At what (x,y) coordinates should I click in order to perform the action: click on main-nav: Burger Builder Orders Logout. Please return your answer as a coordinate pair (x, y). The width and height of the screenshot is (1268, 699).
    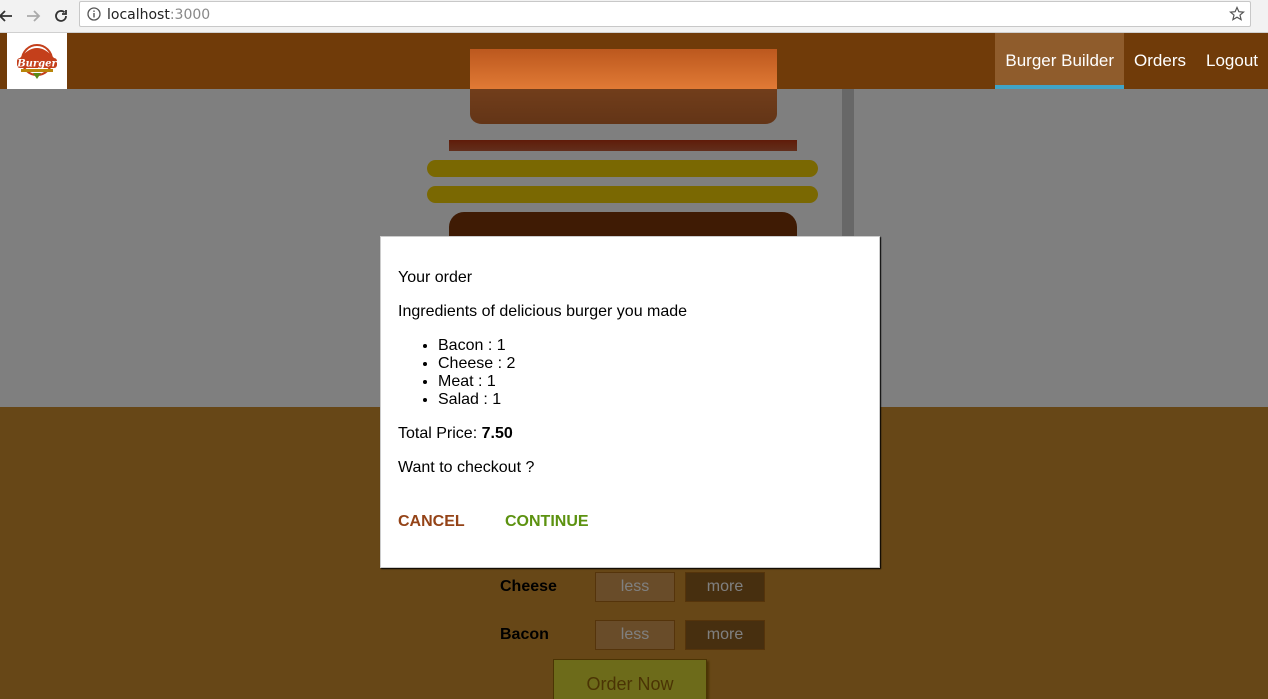
    Looking at the image, I should click on (1131, 61).